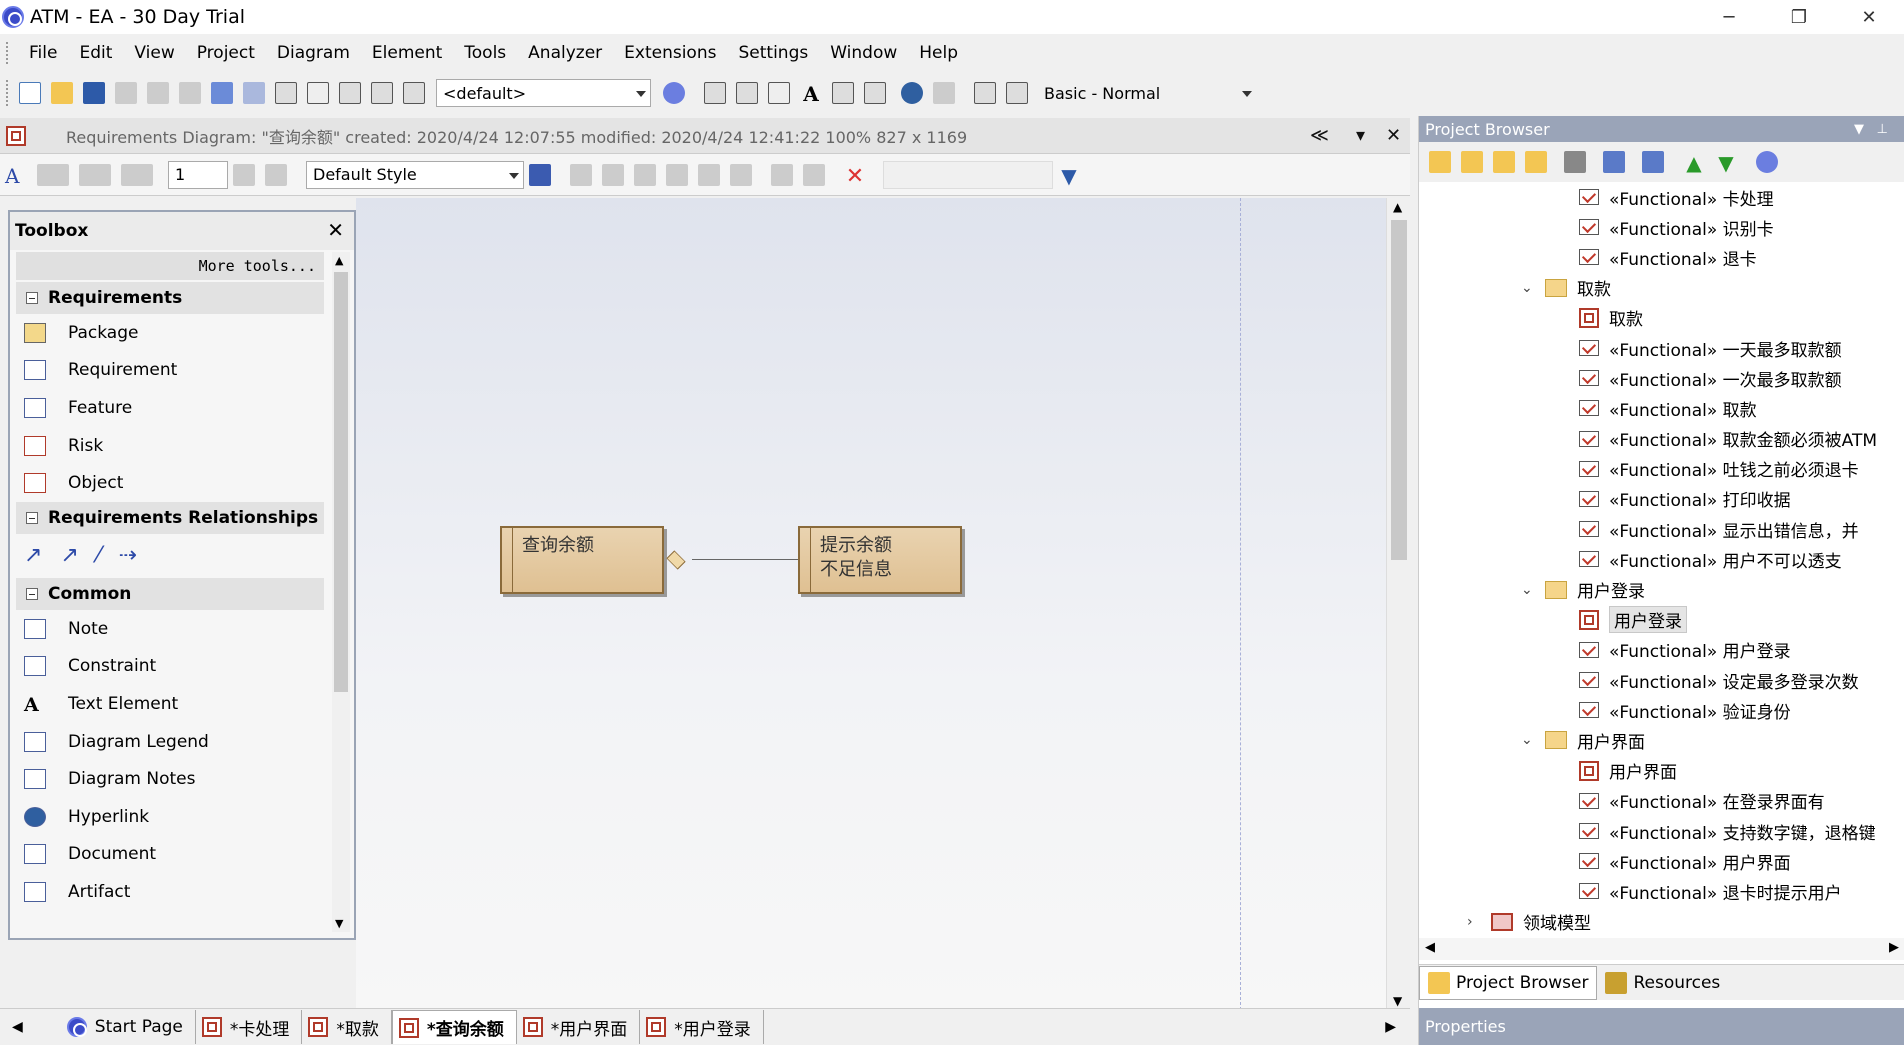  Describe the element at coordinates (30, 93) in the screenshot. I see `new-icon` at that location.